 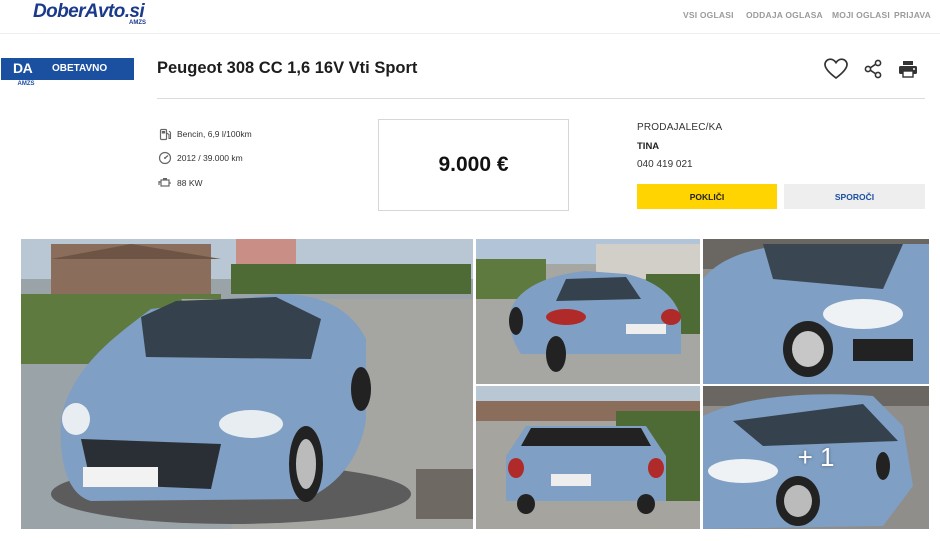 I want to click on seller-name: TINA, so click(x=648, y=146).